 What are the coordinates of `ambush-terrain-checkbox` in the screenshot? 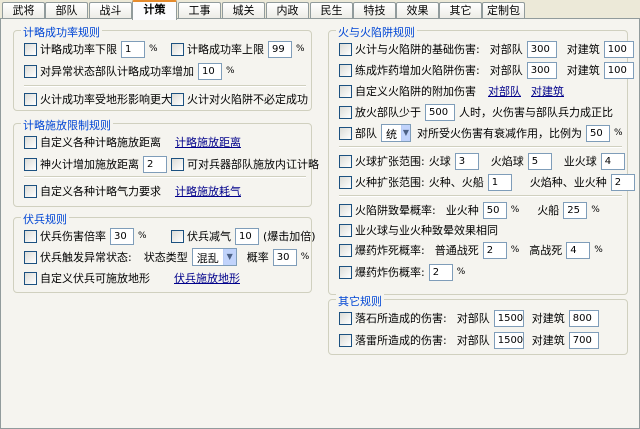 It's located at (30, 278).